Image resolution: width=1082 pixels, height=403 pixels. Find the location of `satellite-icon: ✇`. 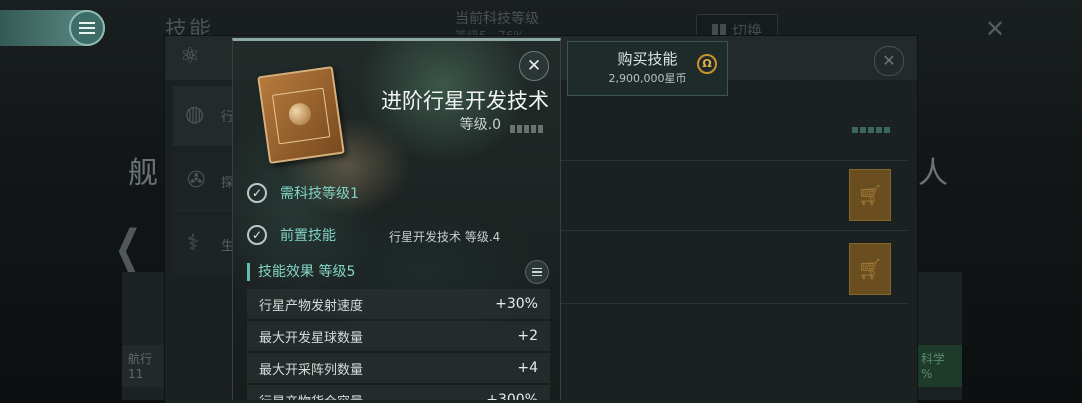

satellite-icon: ✇ is located at coordinates (196, 180).